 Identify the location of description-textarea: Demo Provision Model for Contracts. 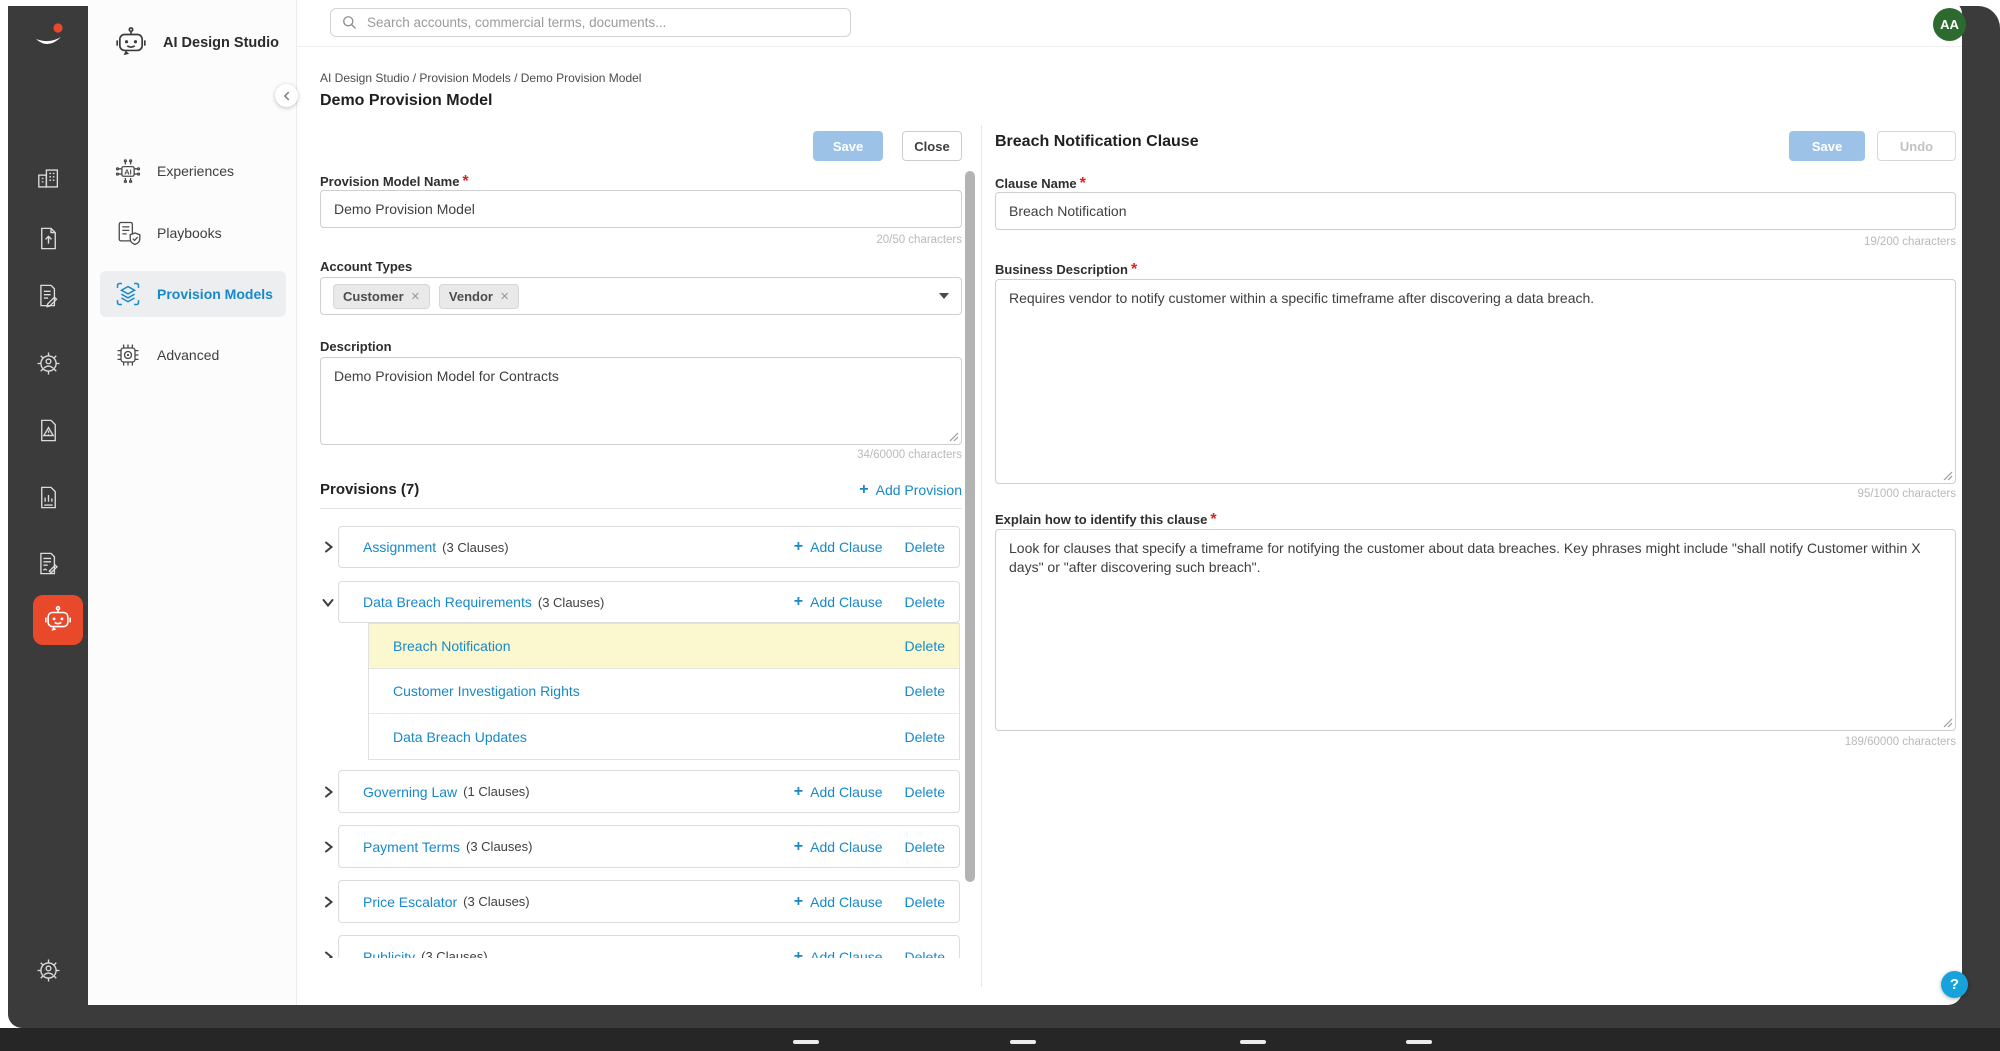
(641, 401).